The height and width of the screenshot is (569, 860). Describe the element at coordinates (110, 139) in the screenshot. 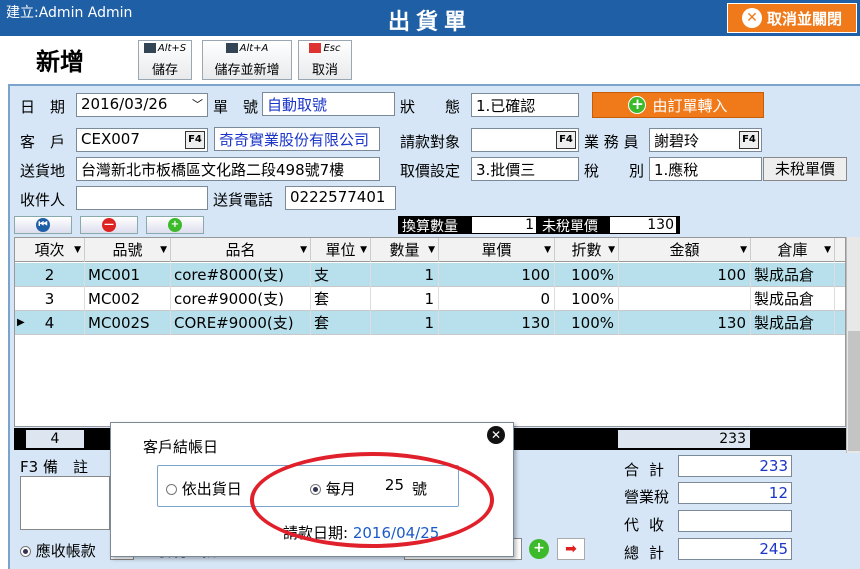

I see `customer-code-value: CEX007` at that location.